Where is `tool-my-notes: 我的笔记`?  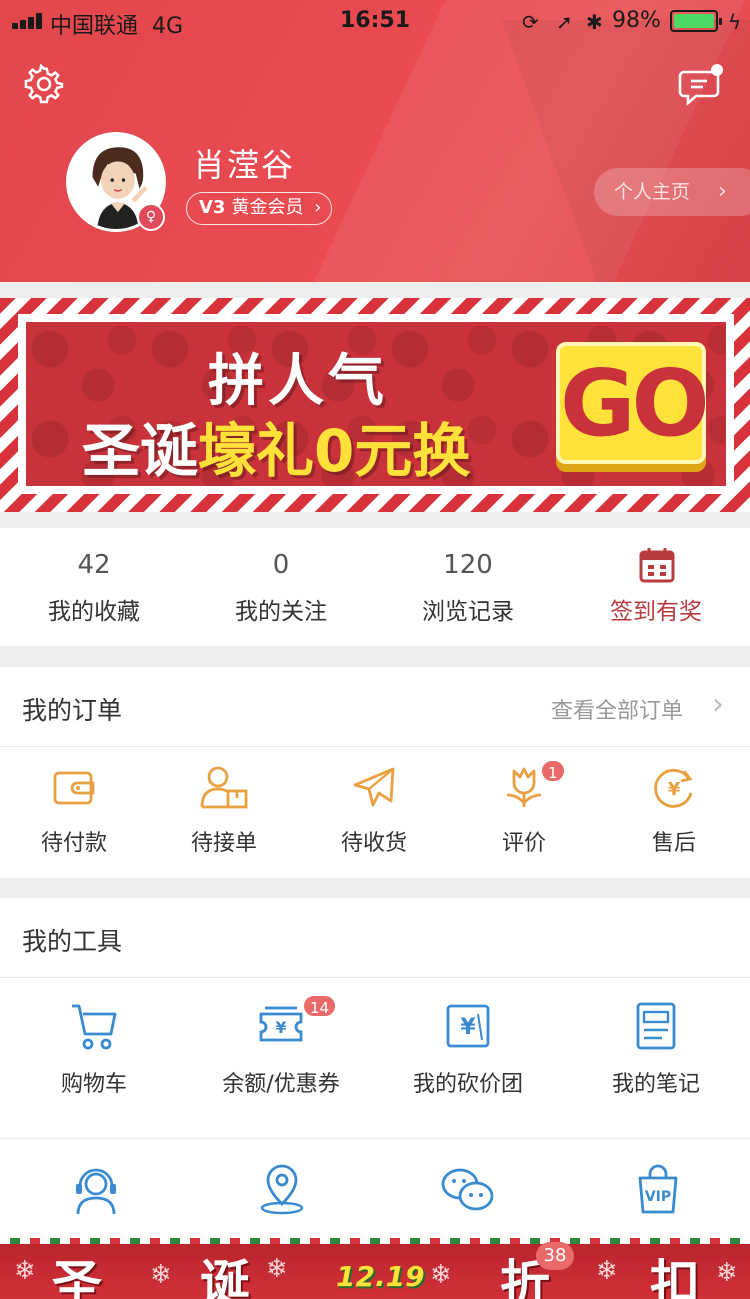 tool-my-notes: 我的笔记 is located at coordinates (656, 1049).